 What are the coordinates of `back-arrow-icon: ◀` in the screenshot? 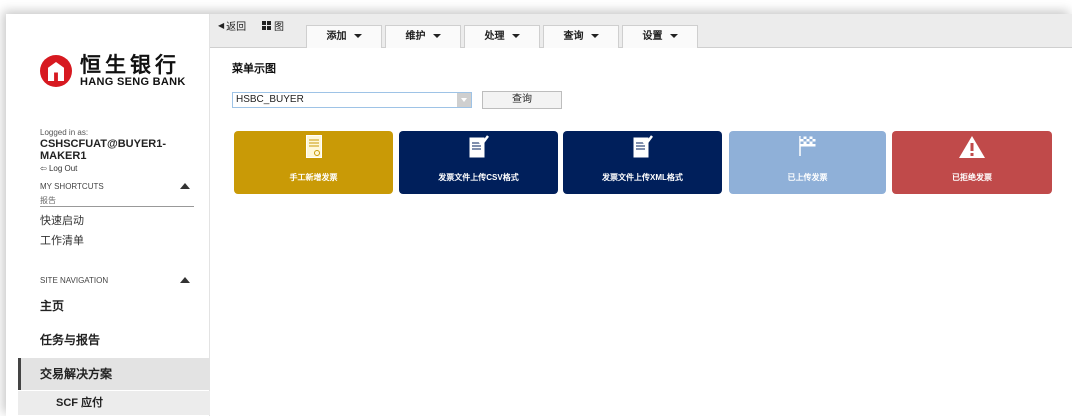 It's located at (221, 25).